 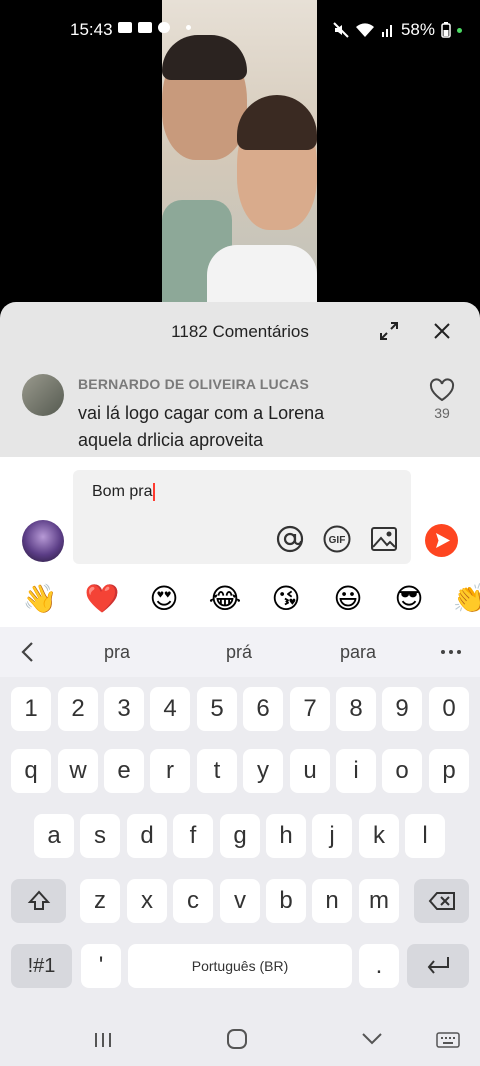 I want to click on camera-in-use-dot, so click(x=459, y=30).